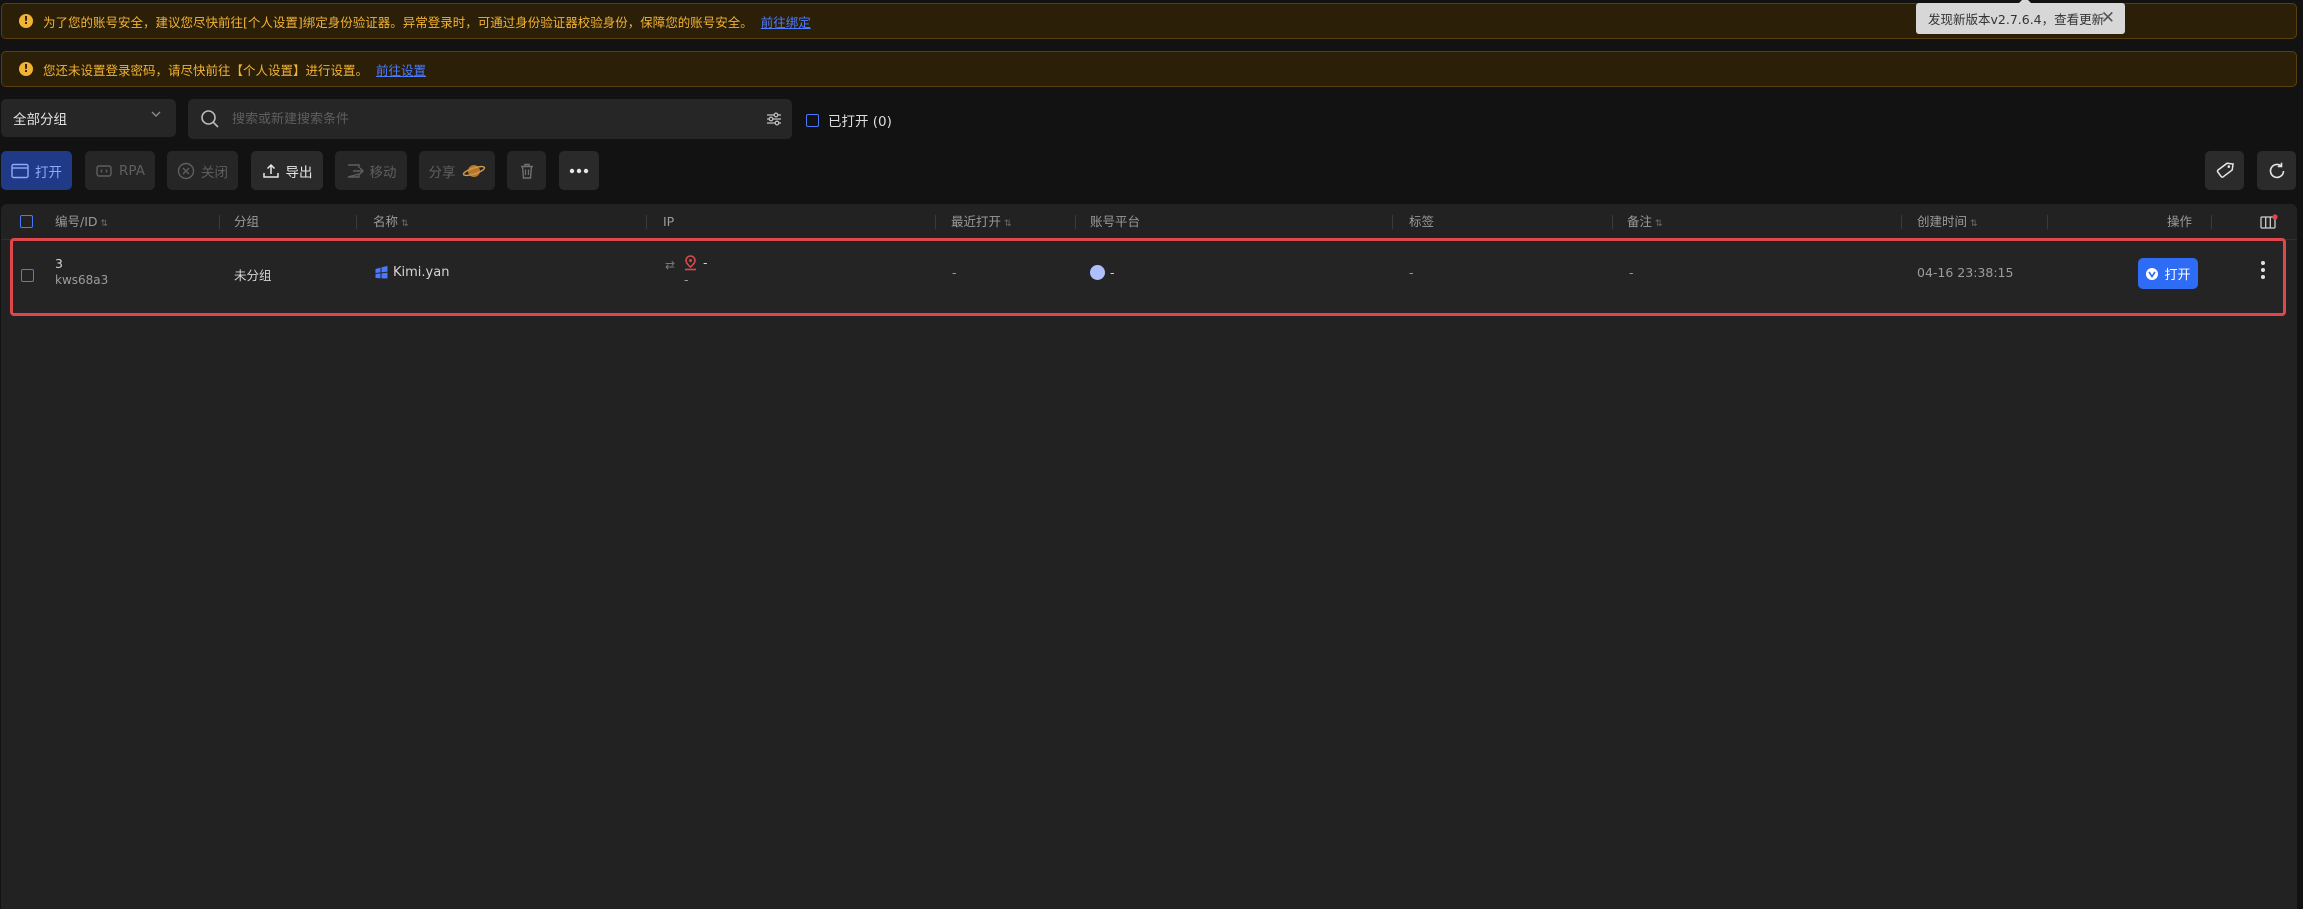  What do you see at coordinates (705, 262) in the screenshot?
I see `ip-value: -` at bounding box center [705, 262].